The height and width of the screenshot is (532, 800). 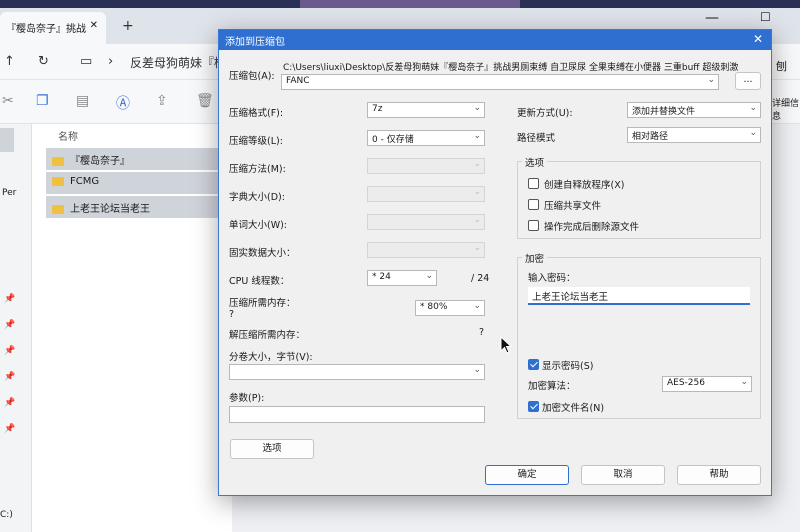 What do you see at coordinates (205, 101) in the screenshot?
I see `delete-icon: 🗑` at bounding box center [205, 101].